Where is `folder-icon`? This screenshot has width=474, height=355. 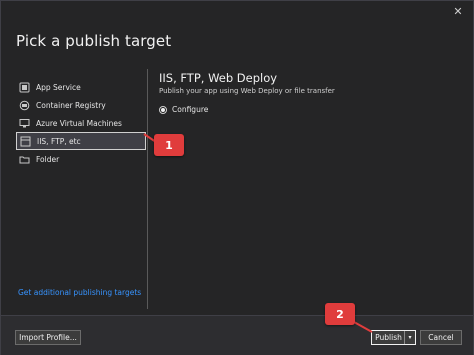 folder-icon is located at coordinates (24, 159).